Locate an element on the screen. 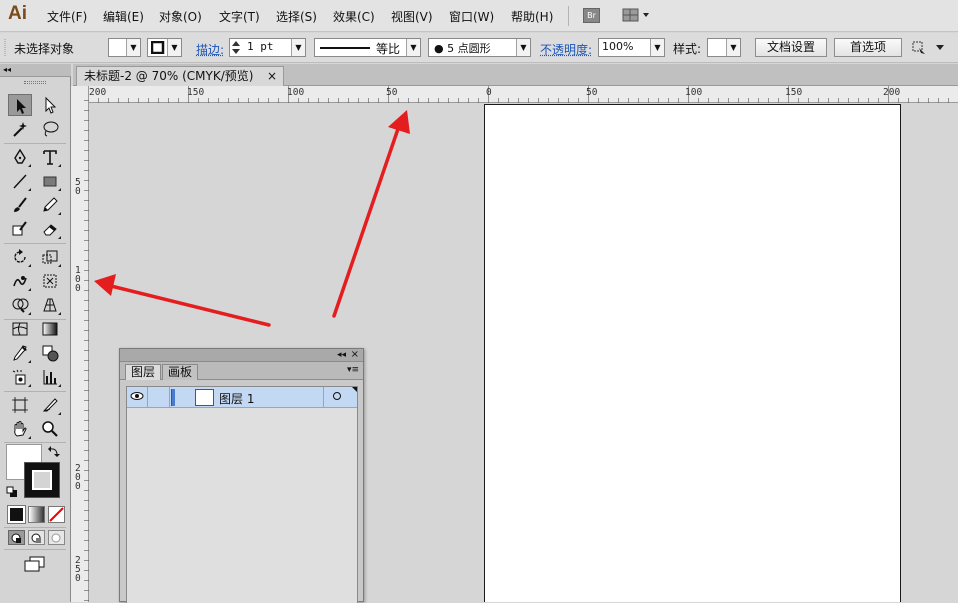 The width and height of the screenshot is (958, 603). arrow-to-horizontal-ruler is located at coordinates (372, 213).